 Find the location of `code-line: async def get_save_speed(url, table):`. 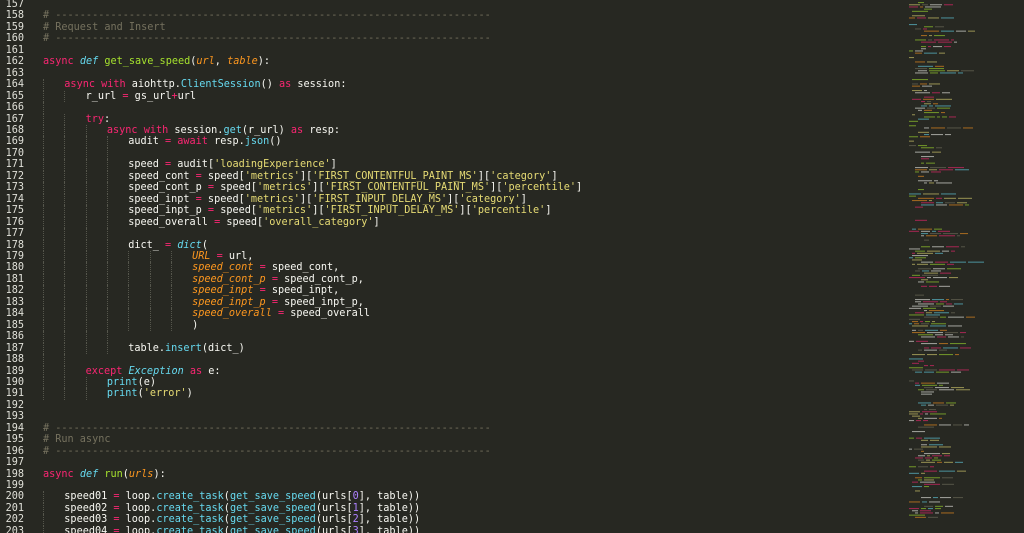

code-line: async def get_save_speed(url, table): is located at coordinates (471, 61).